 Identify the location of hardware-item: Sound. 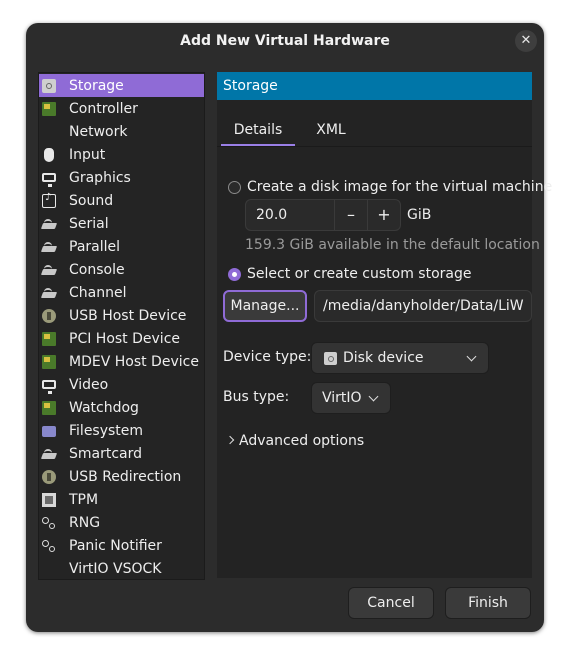
(121, 200).